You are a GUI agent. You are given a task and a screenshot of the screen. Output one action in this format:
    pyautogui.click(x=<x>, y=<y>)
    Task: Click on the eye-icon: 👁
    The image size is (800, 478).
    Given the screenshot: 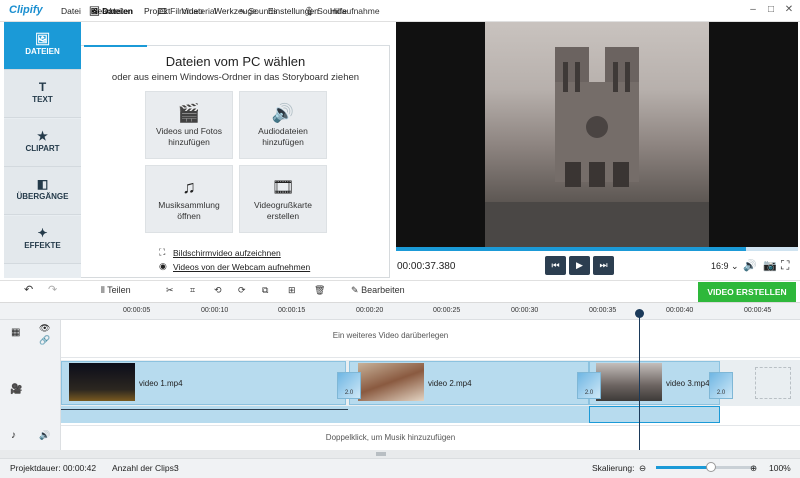 What is the action you would take?
    pyautogui.click(x=44, y=328)
    